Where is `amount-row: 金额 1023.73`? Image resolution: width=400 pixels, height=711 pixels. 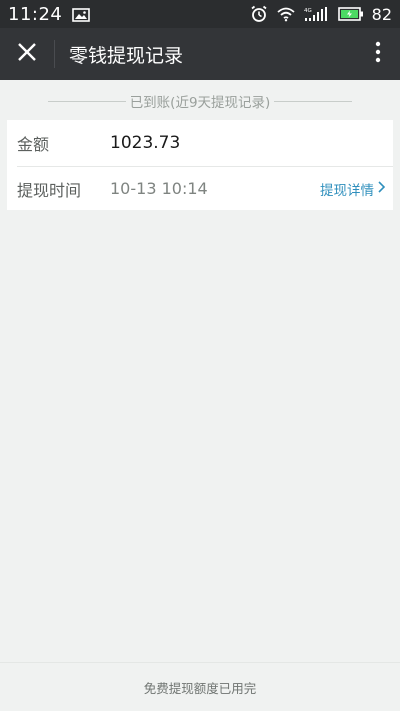 amount-row: 金额 1023.73 is located at coordinates (200, 142).